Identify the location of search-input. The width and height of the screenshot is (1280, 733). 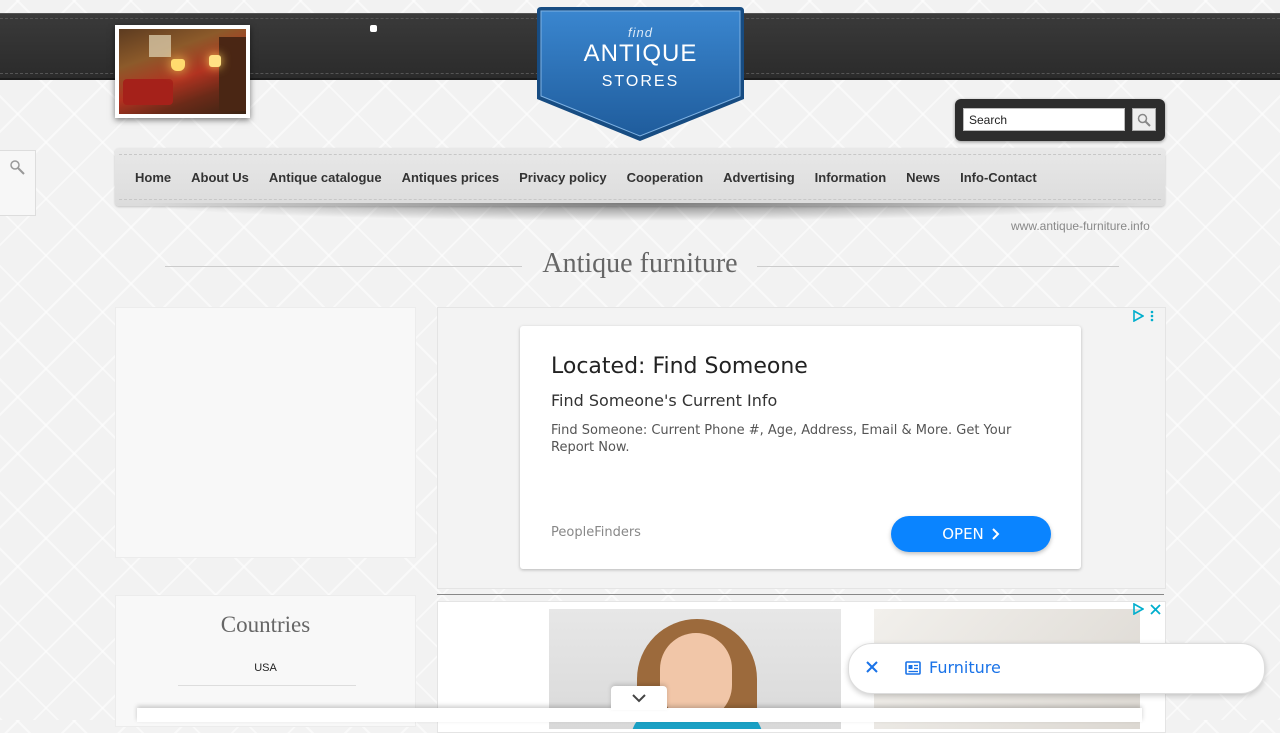
(1044, 119).